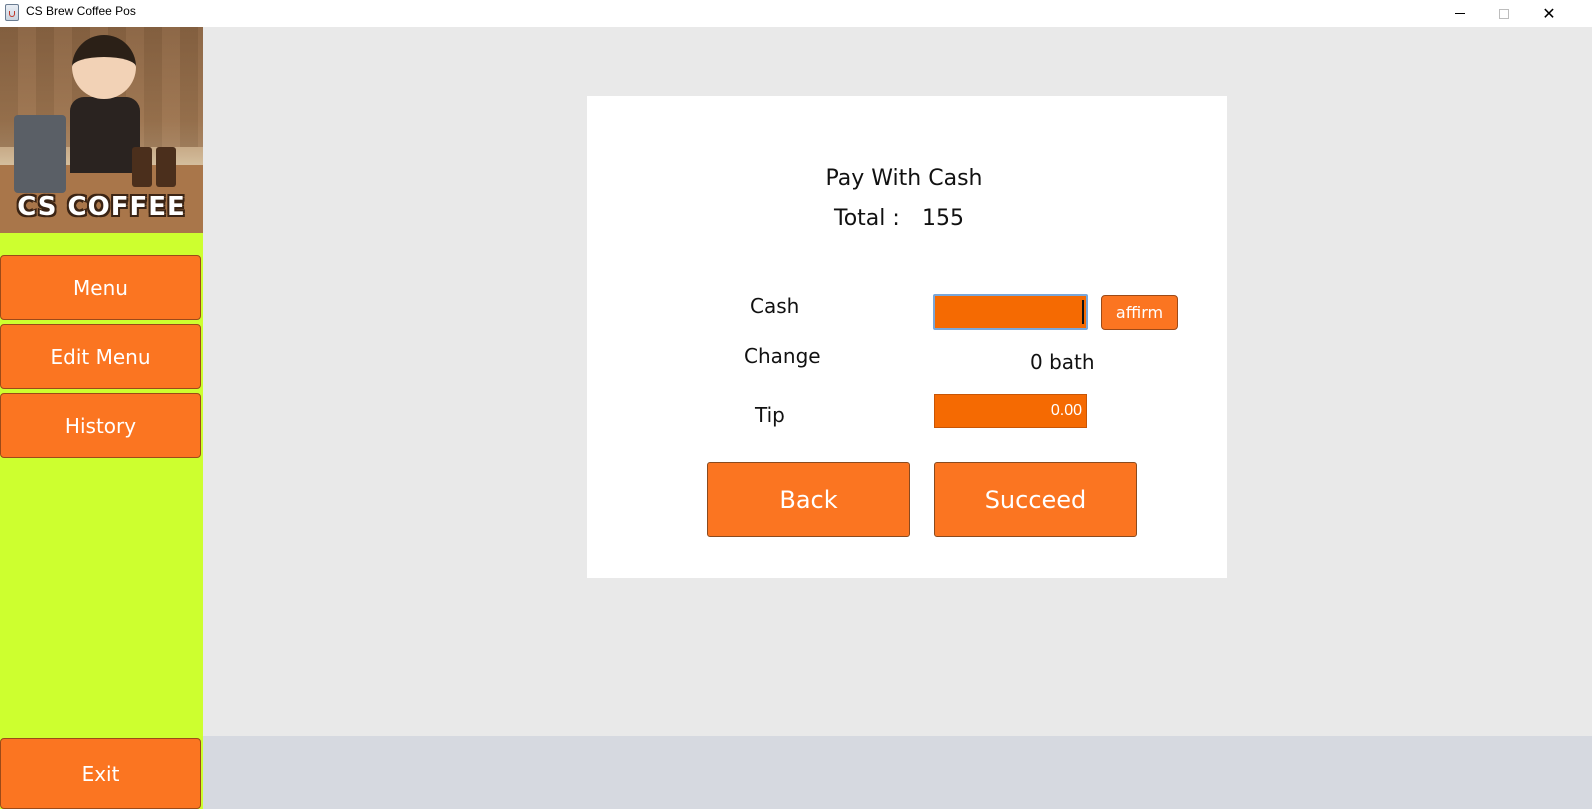  I want to click on maximize-button, so click(1504, 13).